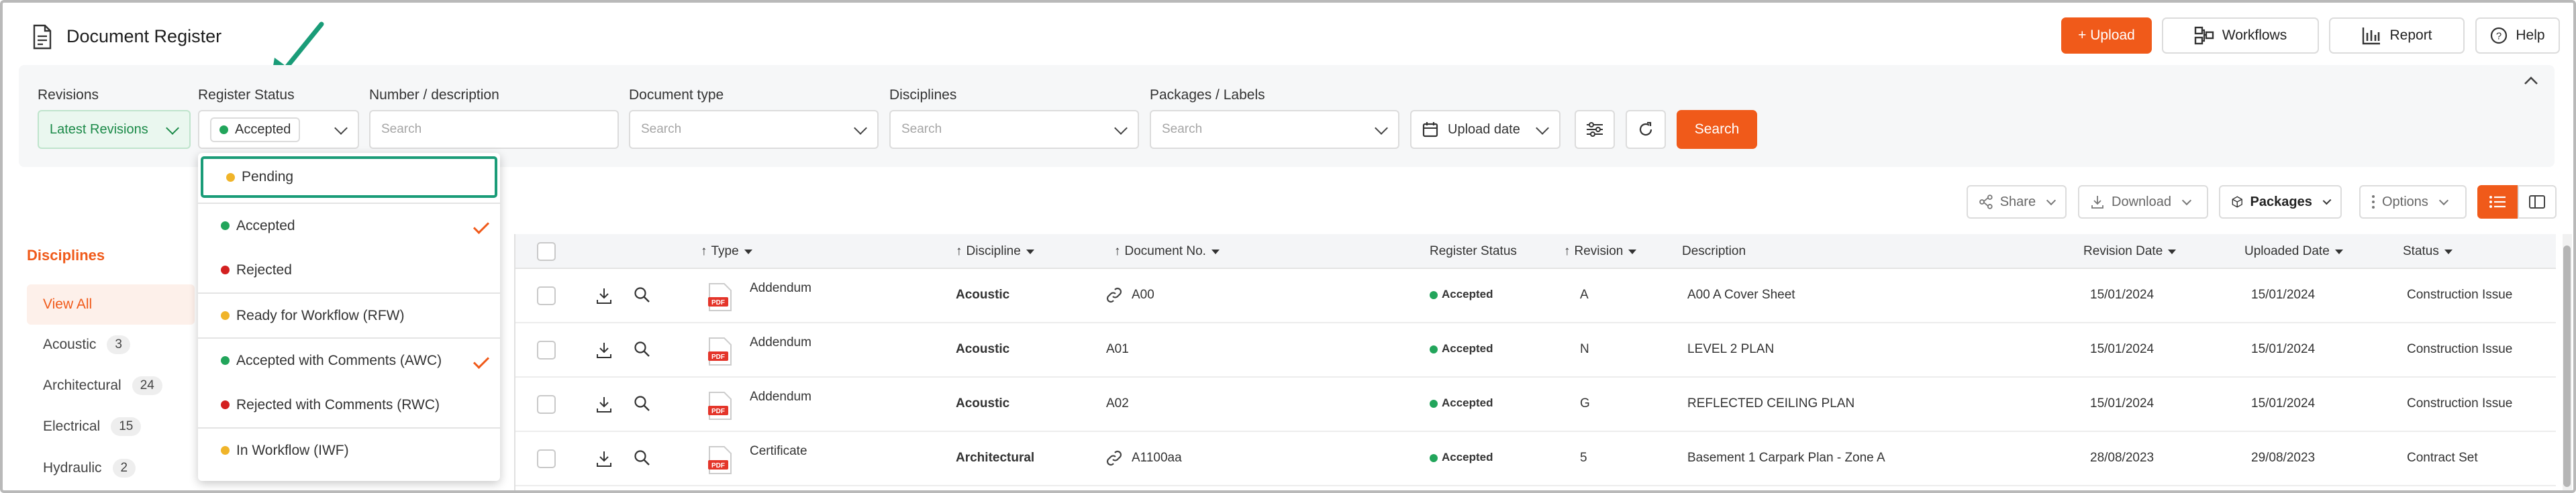 The image size is (2576, 493). I want to click on column-header-uploaded-date: Uploaded Date, so click(2293, 251).